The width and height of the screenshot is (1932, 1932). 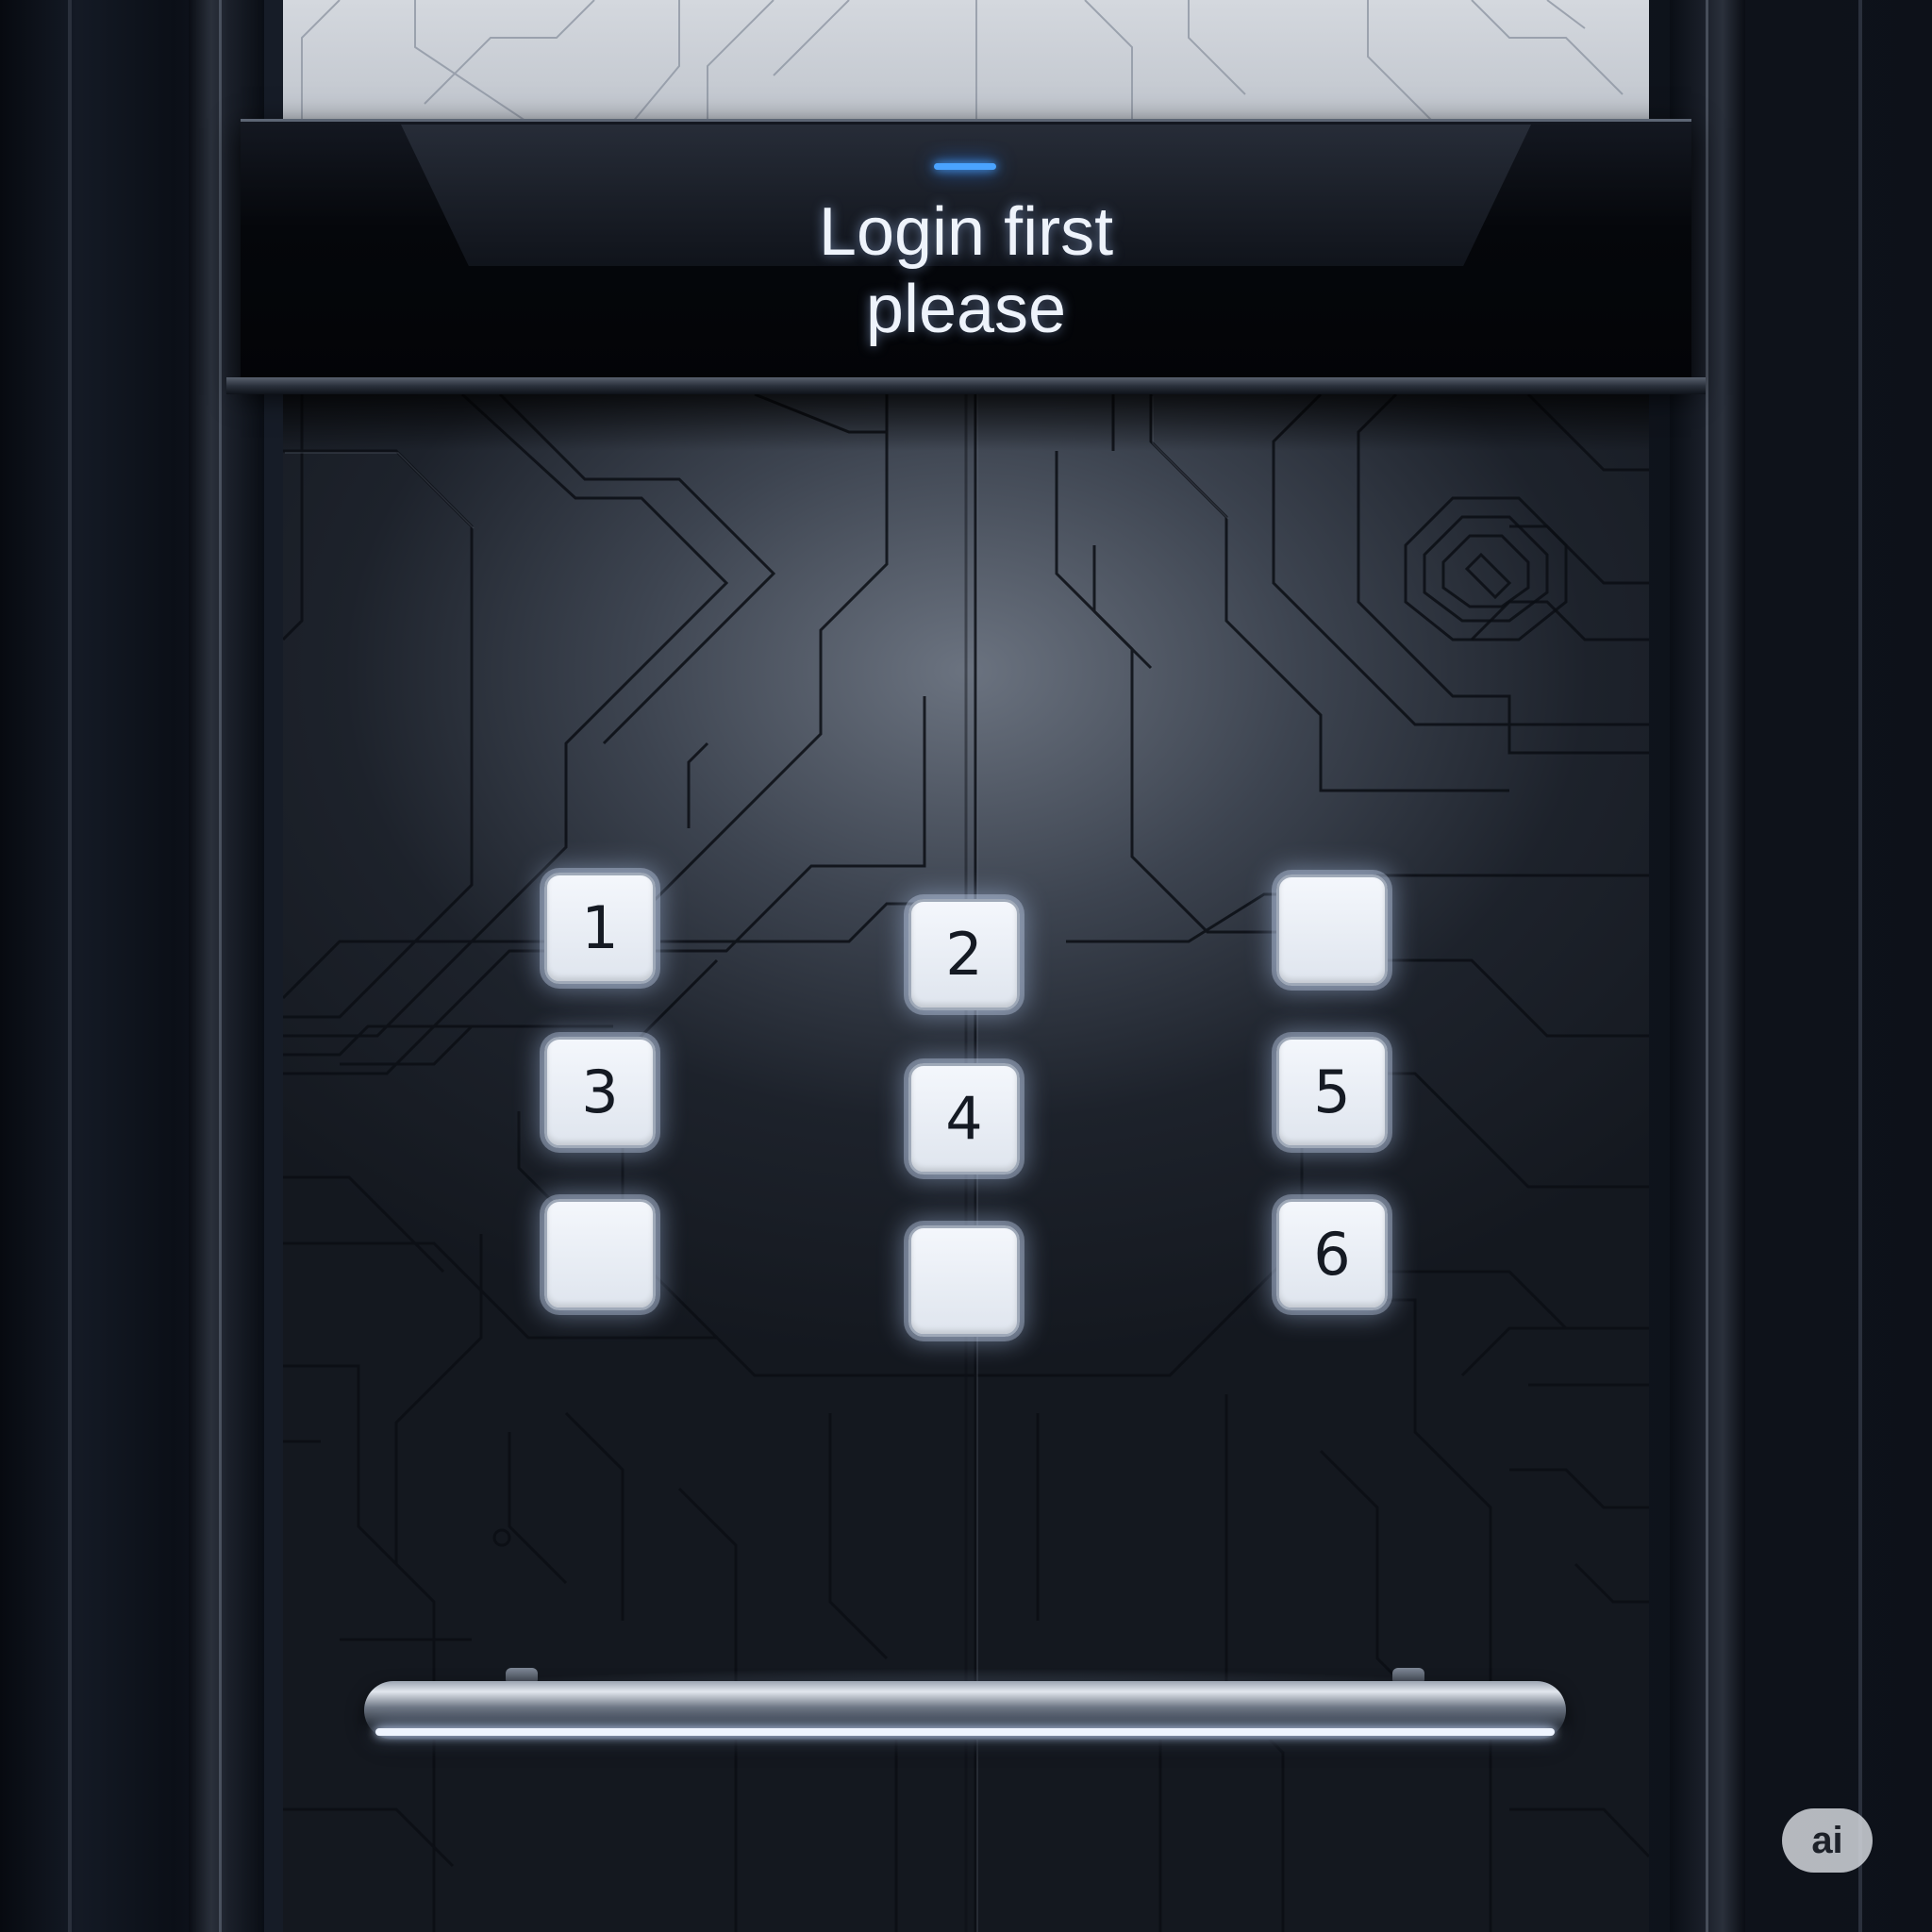 What do you see at coordinates (1860, 966) in the screenshot?
I see `wall-edge-right` at bounding box center [1860, 966].